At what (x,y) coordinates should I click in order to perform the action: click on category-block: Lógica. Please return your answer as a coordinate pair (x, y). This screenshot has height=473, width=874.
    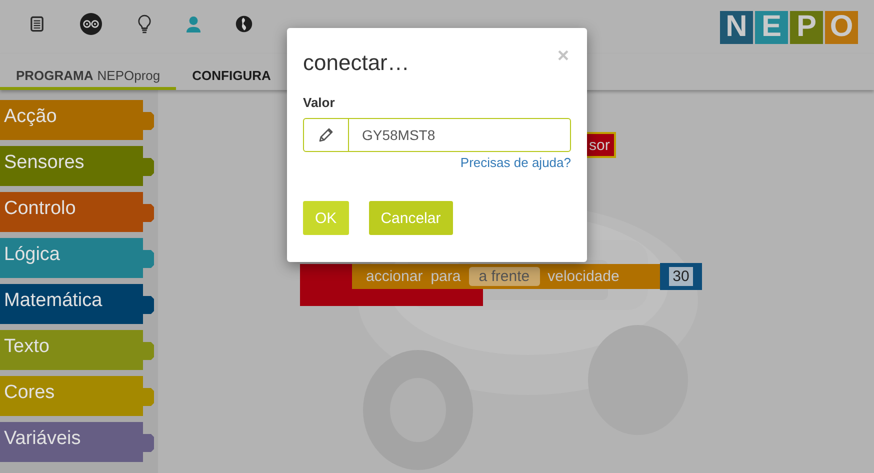
    Looking at the image, I should click on (77, 258).